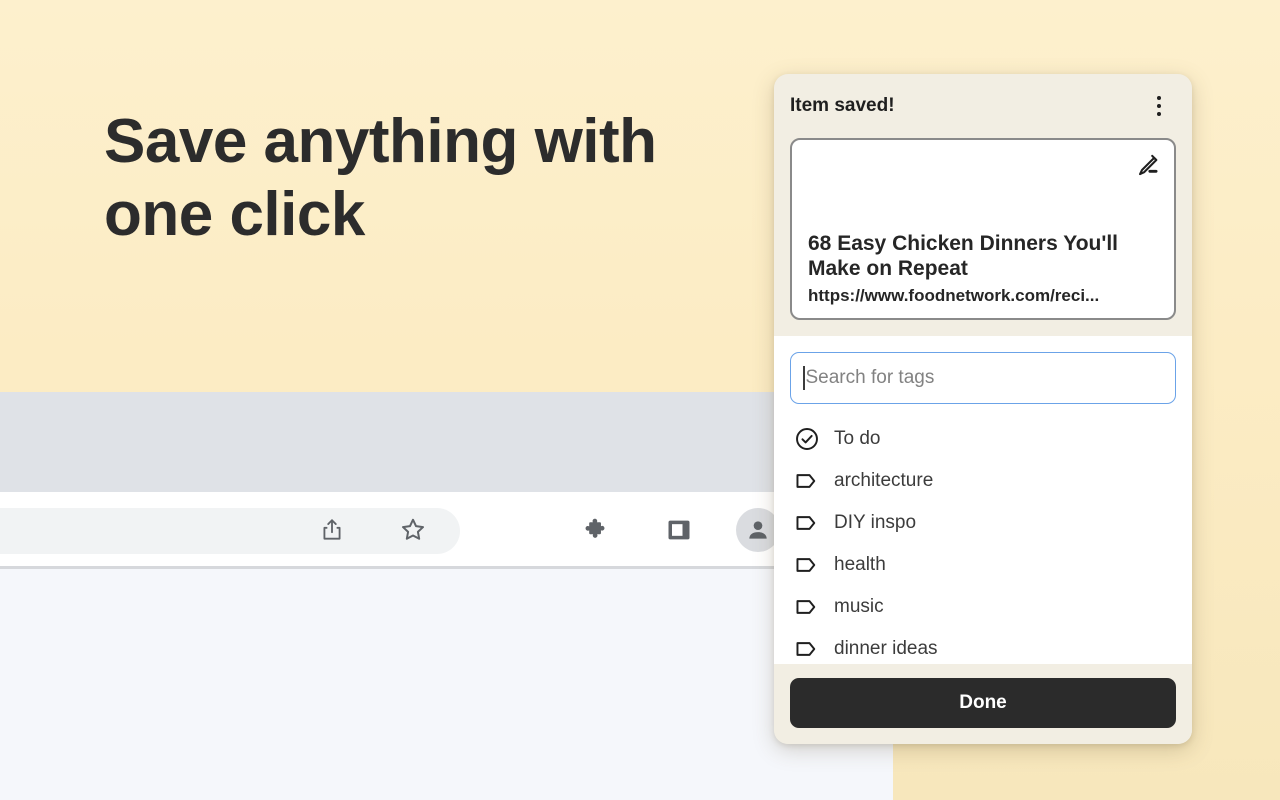  I want to click on browser-tabstrip, so click(446, 442).